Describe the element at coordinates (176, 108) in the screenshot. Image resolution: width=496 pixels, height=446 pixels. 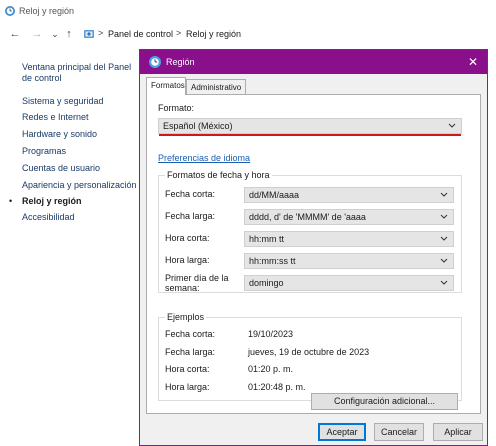
I see `format-label: Formato:` at that location.